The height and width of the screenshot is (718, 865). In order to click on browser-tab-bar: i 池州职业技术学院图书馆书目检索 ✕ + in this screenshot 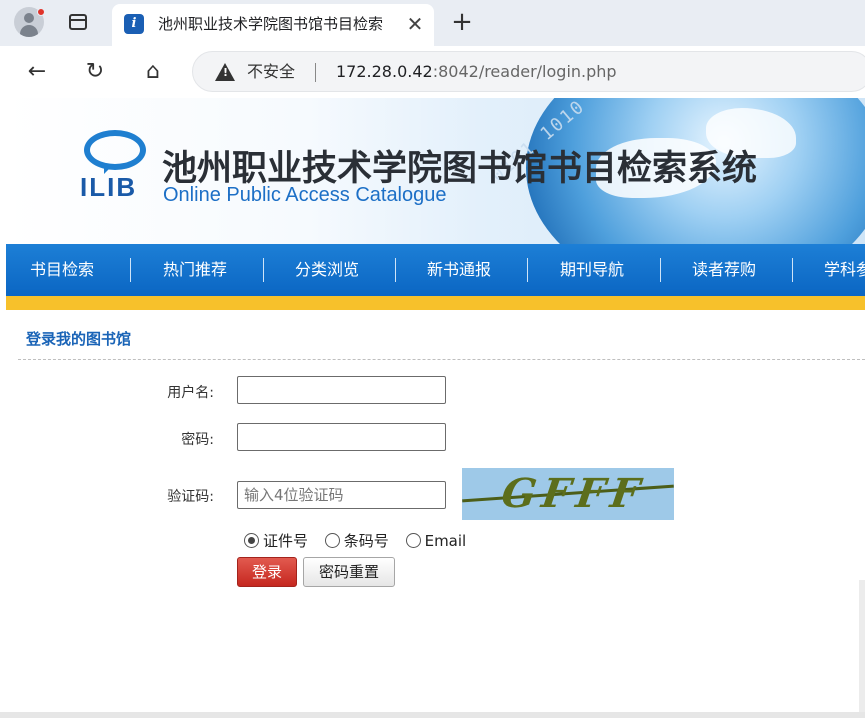, I will do `click(432, 23)`.